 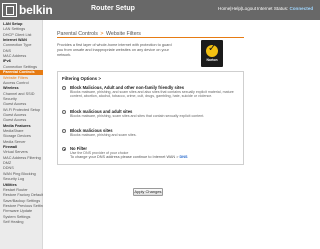 I want to click on sidebar-item-dns: DNS, so click(x=21, y=51).